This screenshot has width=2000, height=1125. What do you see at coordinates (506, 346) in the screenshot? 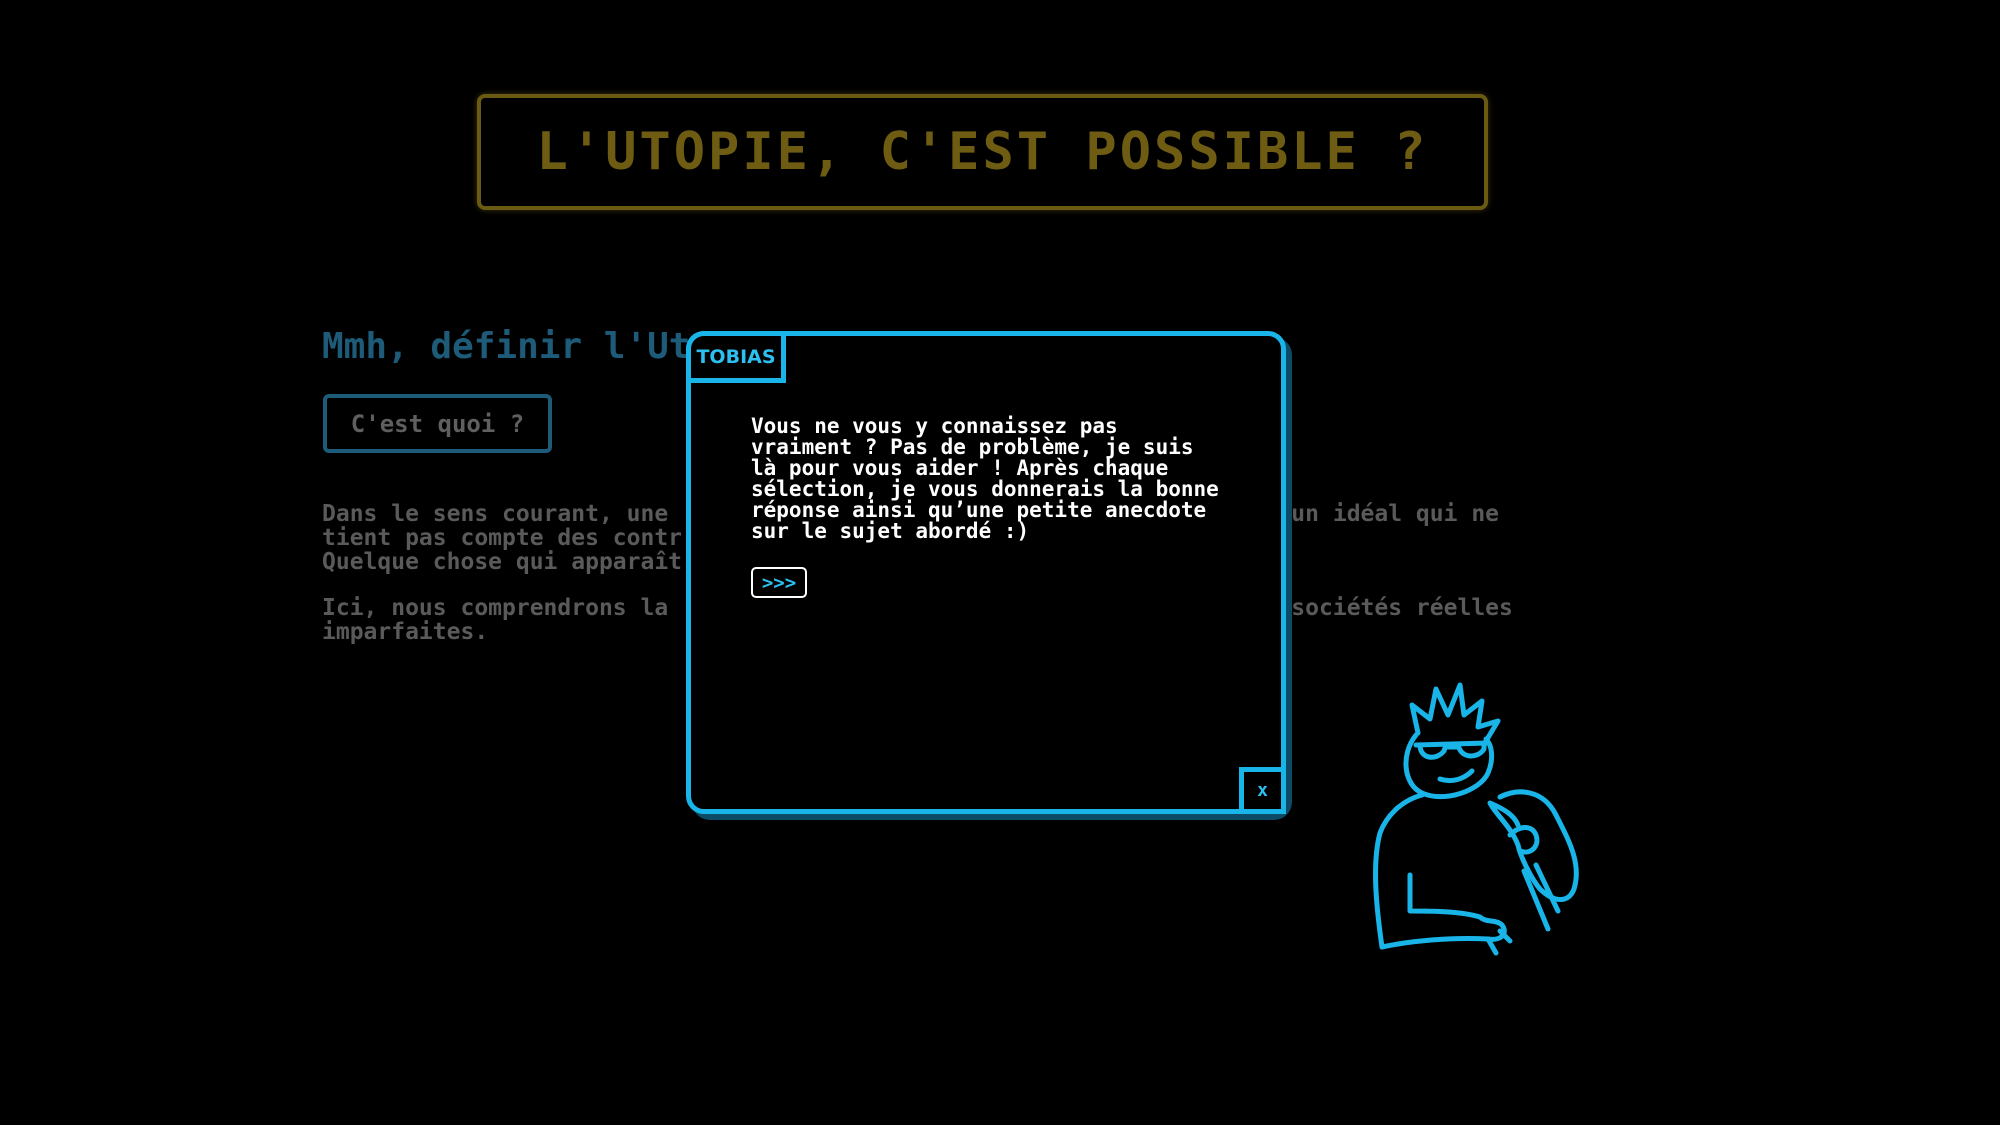
I see `section-heading: Mmh, définir l'Ut` at bounding box center [506, 346].